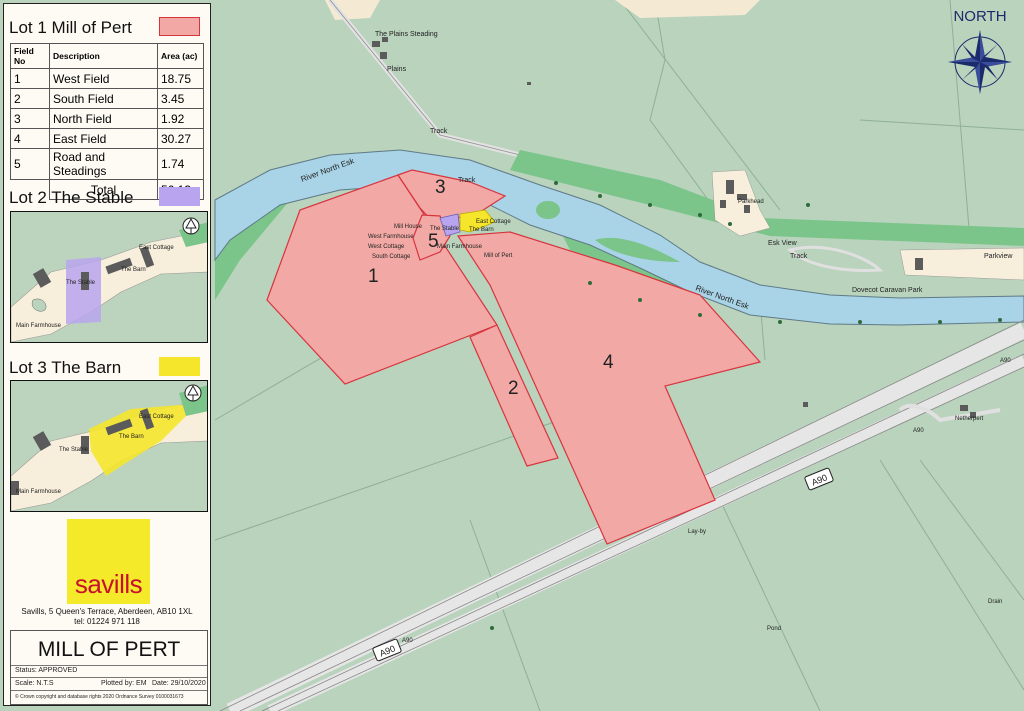 This screenshot has height=711, width=1024. Describe the element at coordinates (30, 138) in the screenshot. I see `field-no: 4` at that location.